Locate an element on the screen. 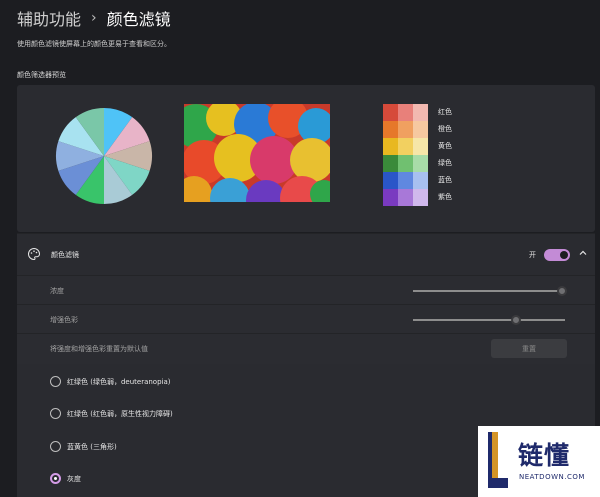 The width and height of the screenshot is (600, 497). option-label: 红绿色 (绿色弱，deuteranopia) is located at coordinates (119, 381).